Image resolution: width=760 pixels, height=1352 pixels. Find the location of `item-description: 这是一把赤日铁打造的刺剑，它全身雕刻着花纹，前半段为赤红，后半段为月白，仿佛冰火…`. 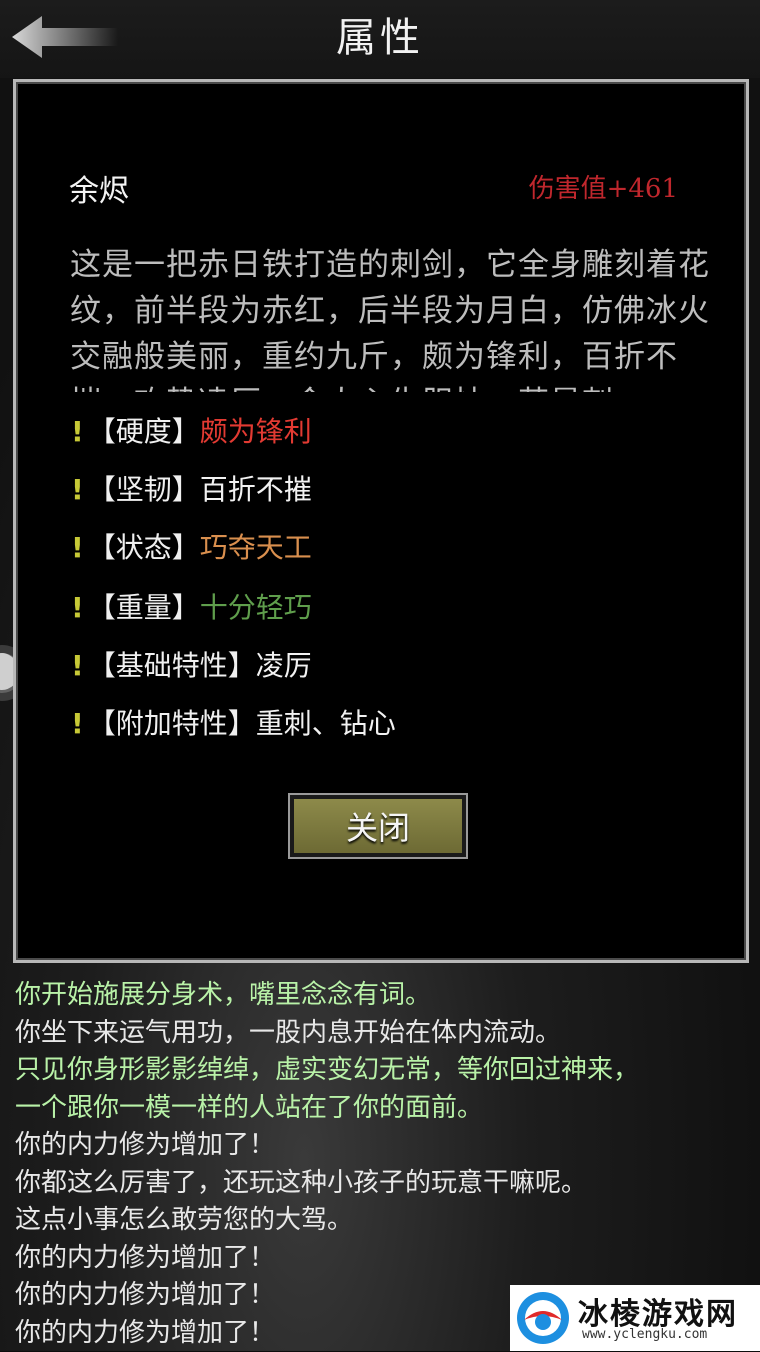

item-description: 这是一把赤日铁打造的刺剑，它全身雕刻着花纹，前半段为赤红，后半段为月白，仿佛冰火… is located at coordinates (395, 317).